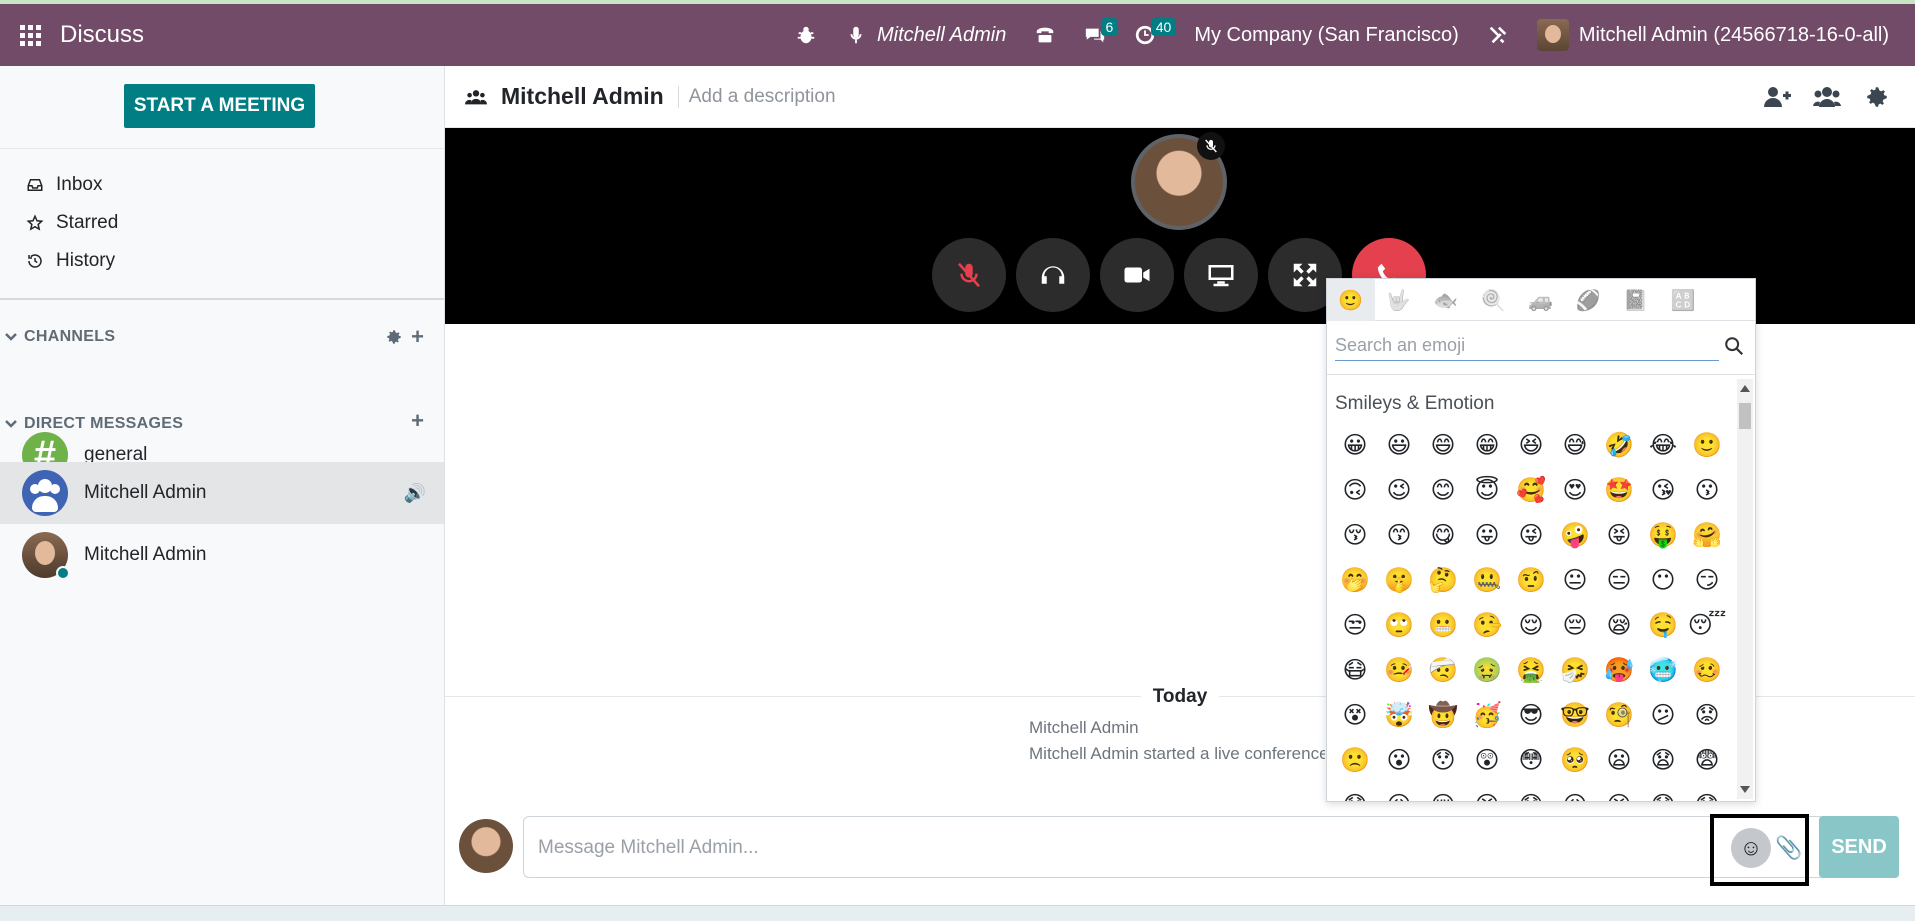 The image size is (1915, 921). Describe the element at coordinates (93, 424) in the screenshot. I see `direct-messages-category: DIRECT MESSAGES` at that location.